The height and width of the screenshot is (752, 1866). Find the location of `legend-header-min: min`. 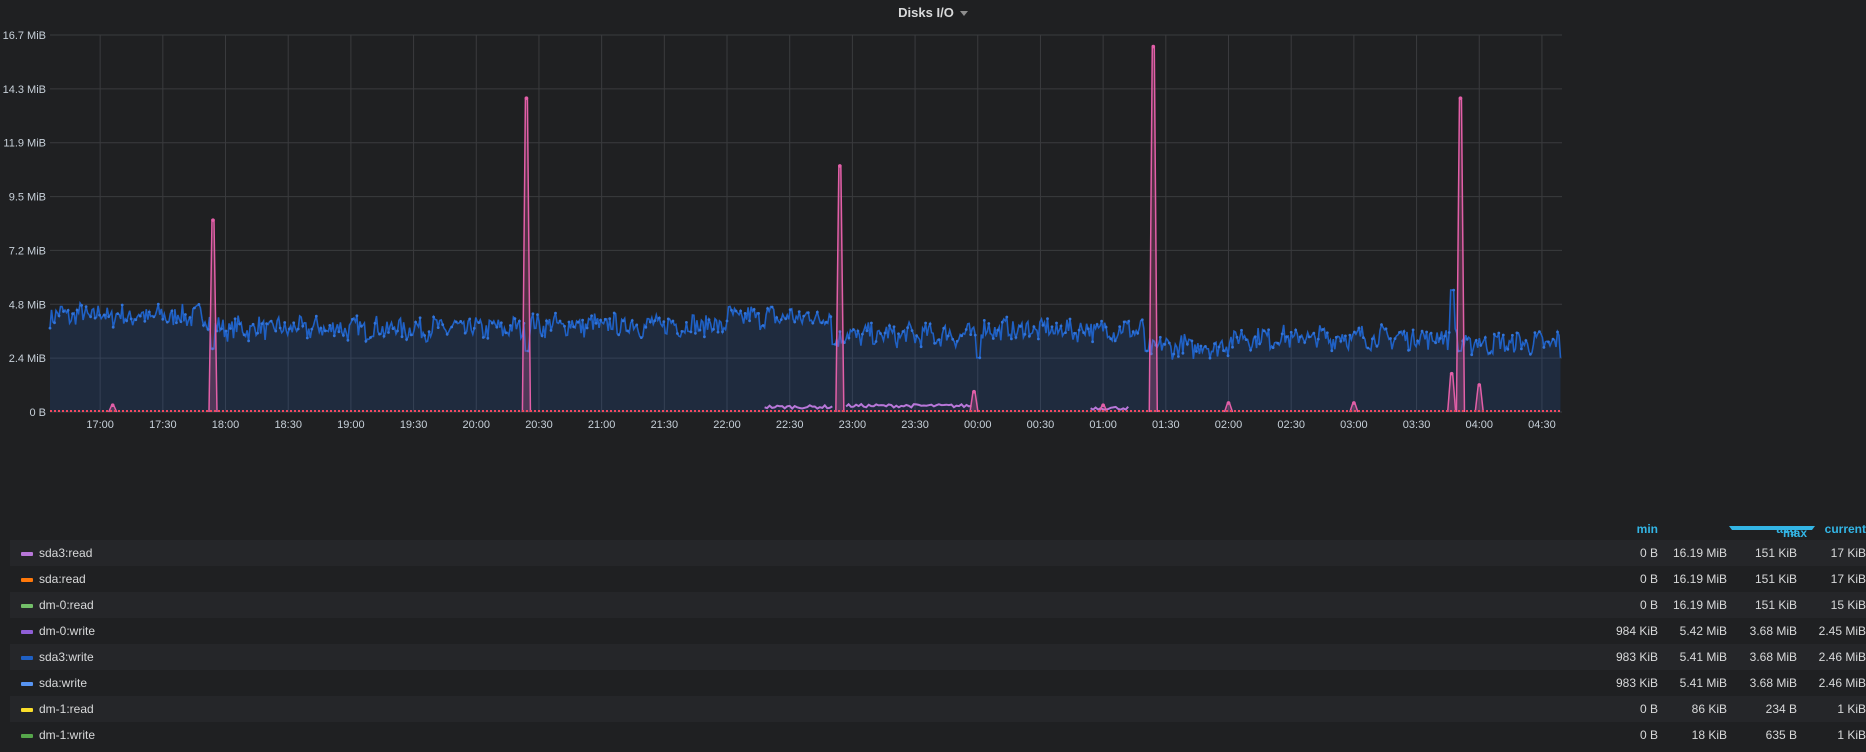

legend-header-min: min is located at coordinates (1618, 529).